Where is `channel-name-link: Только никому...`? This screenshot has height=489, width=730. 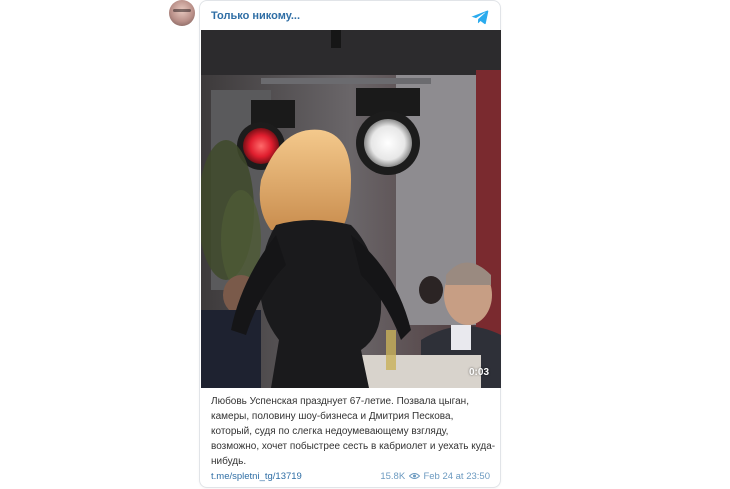 channel-name-link: Только никому... is located at coordinates (255, 16).